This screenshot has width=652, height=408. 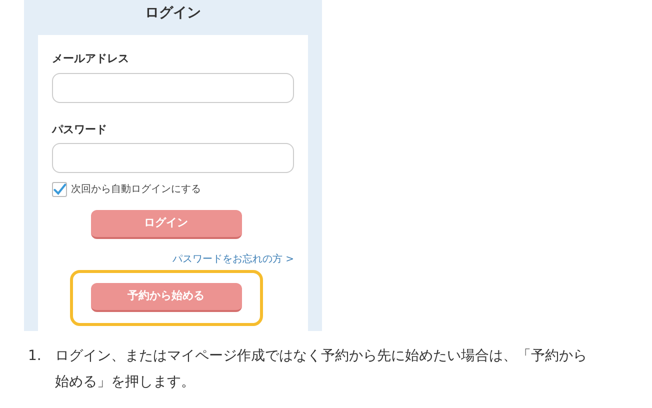 What do you see at coordinates (35, 356) in the screenshot?
I see `list-number: 1.` at bounding box center [35, 356].